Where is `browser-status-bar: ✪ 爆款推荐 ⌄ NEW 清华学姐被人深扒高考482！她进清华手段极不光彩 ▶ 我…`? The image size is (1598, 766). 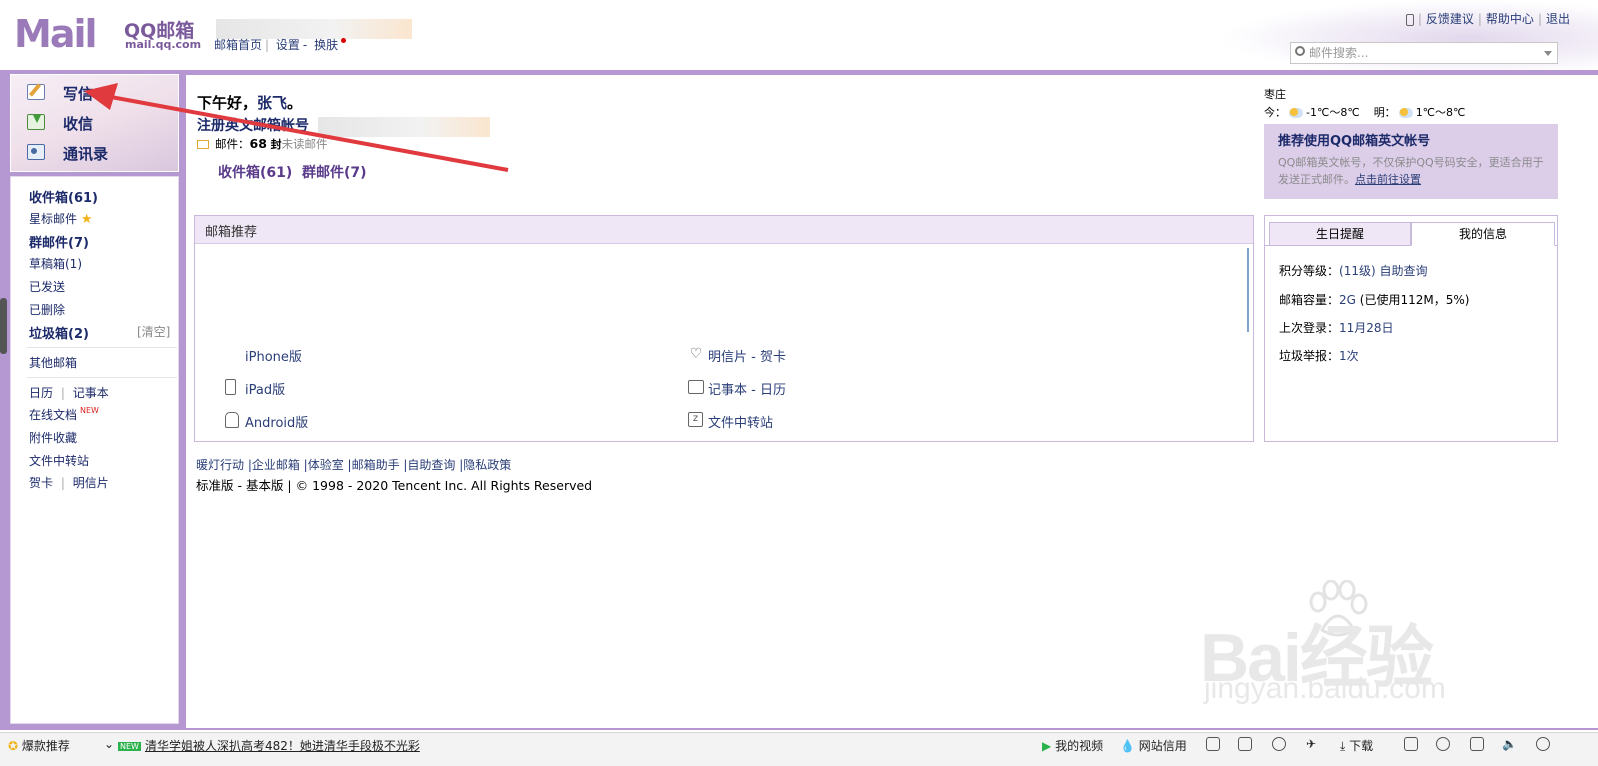 browser-status-bar: ✪ 爆款推荐 ⌄ NEW 清华学姐被人深扒高考482！她进清华手段极不光彩 ▶ 我… is located at coordinates (799, 749).